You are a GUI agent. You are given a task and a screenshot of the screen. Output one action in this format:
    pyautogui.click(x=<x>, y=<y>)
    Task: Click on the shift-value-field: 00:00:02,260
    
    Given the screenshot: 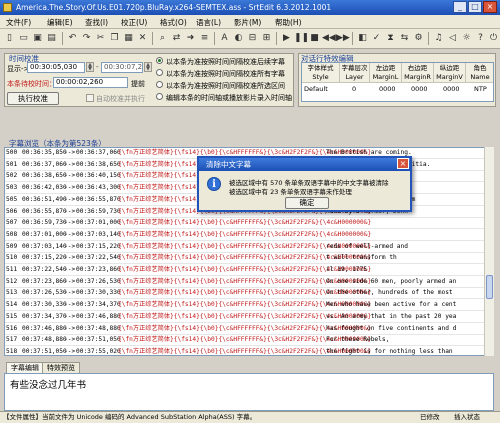 What is the action you would take?
    pyautogui.click(x=90, y=82)
    